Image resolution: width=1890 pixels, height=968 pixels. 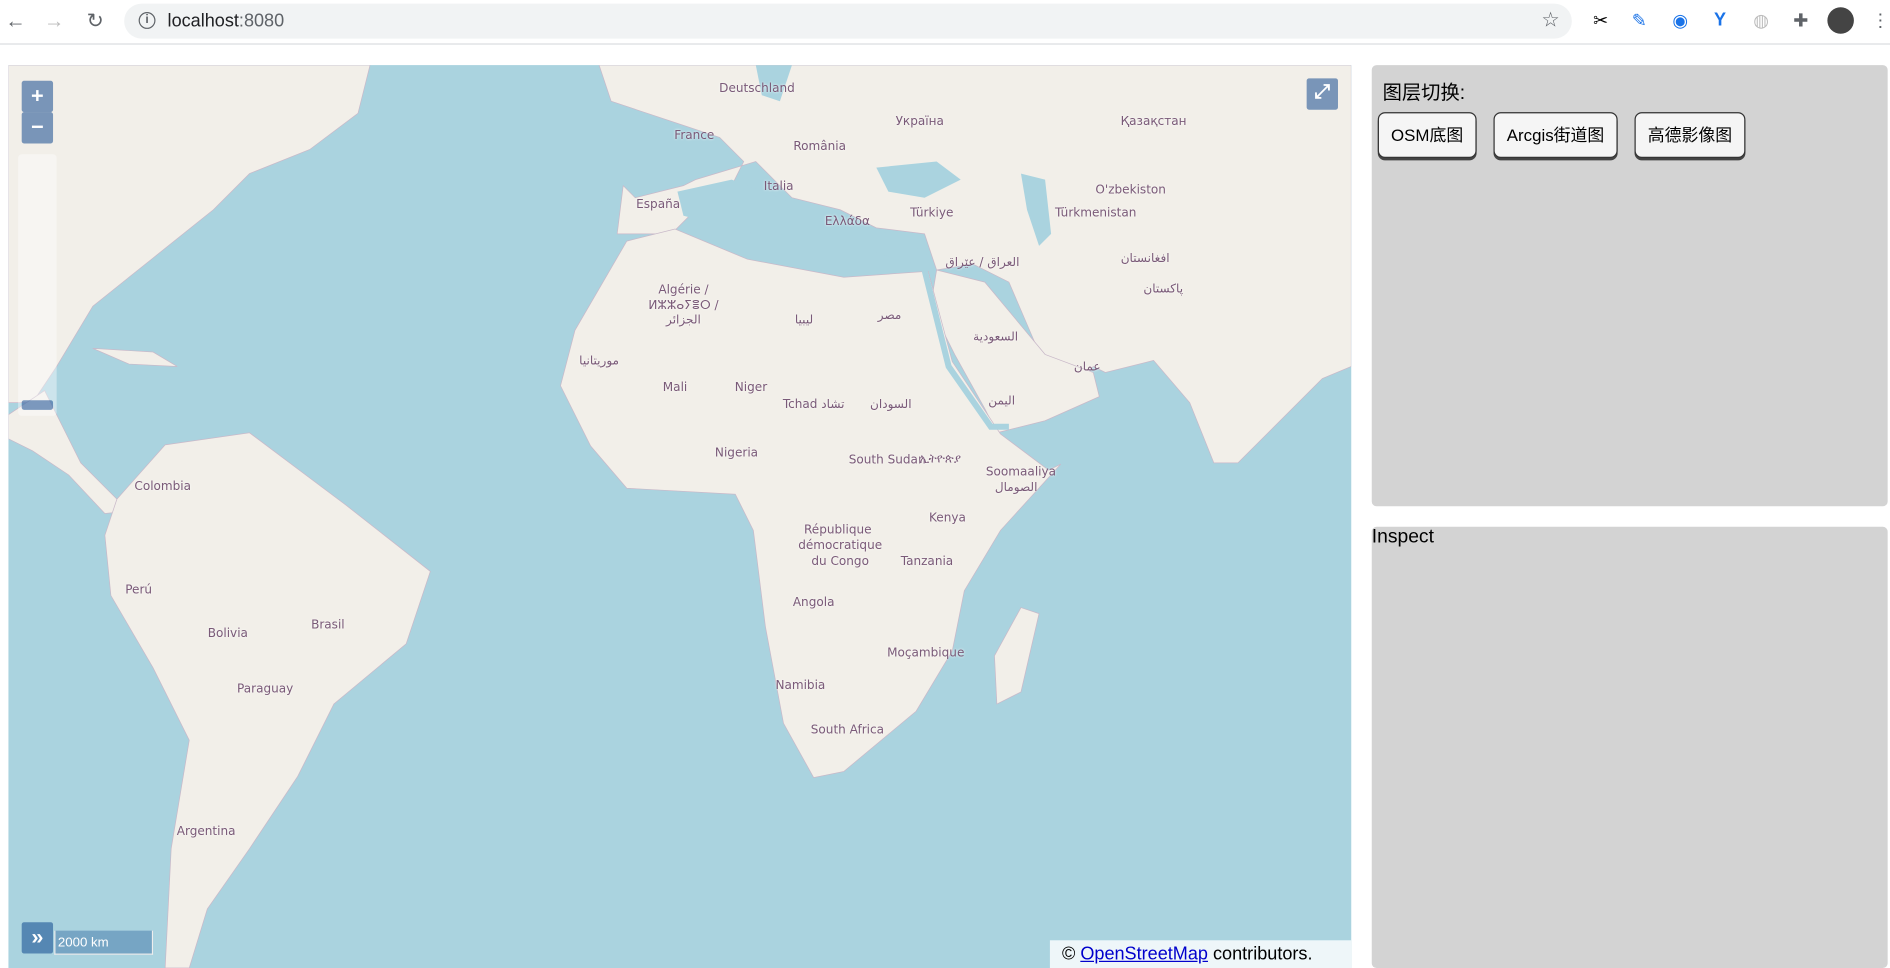 What do you see at coordinates (996, 337) in the screenshot?
I see `map-label: السعودية` at bounding box center [996, 337].